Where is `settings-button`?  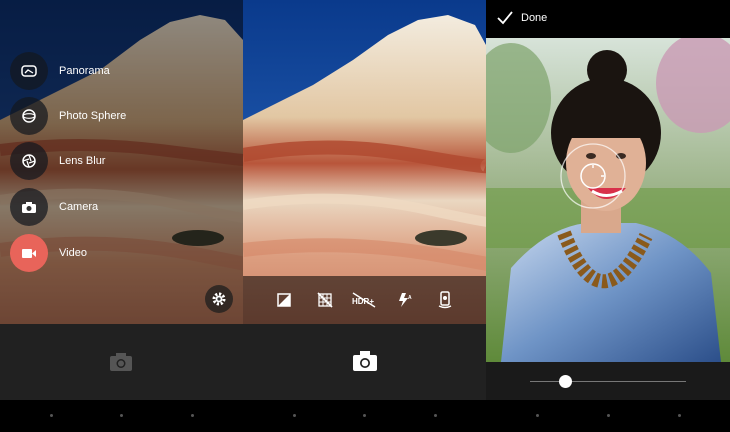
settings-button is located at coordinates (219, 299).